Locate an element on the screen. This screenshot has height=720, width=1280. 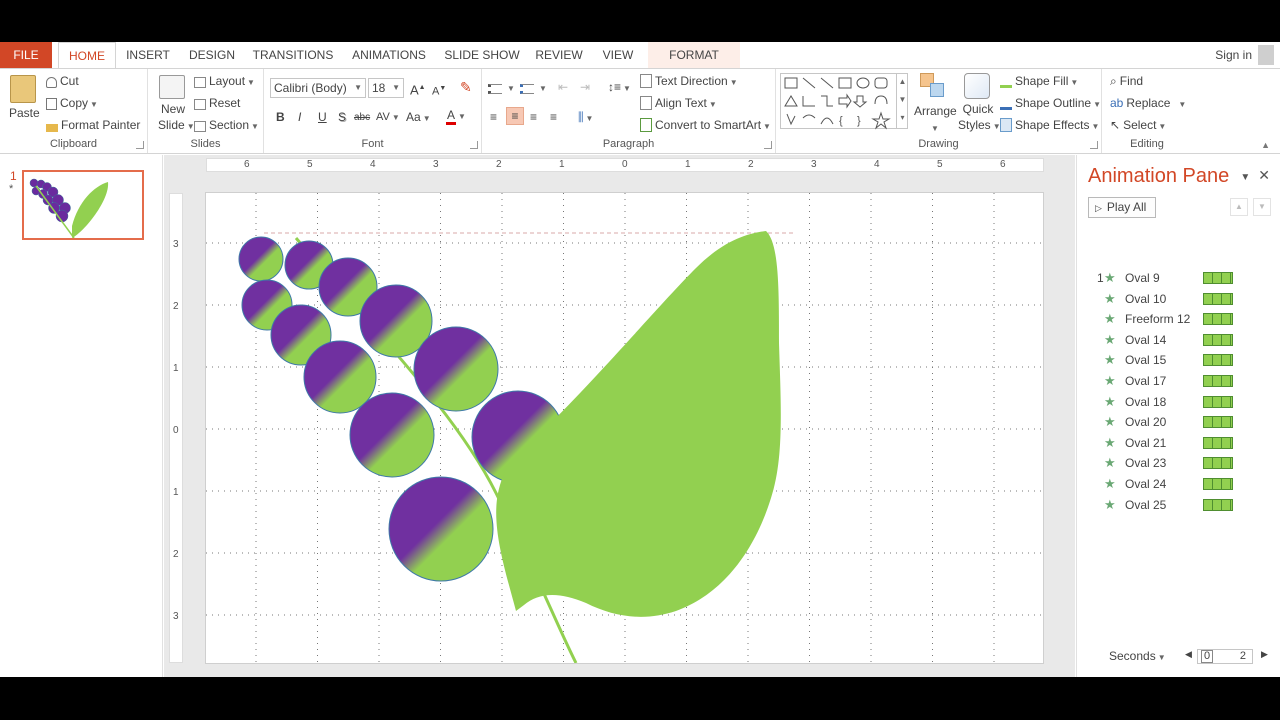
font-size-select: 18 ▼ is located at coordinates (386, 88).